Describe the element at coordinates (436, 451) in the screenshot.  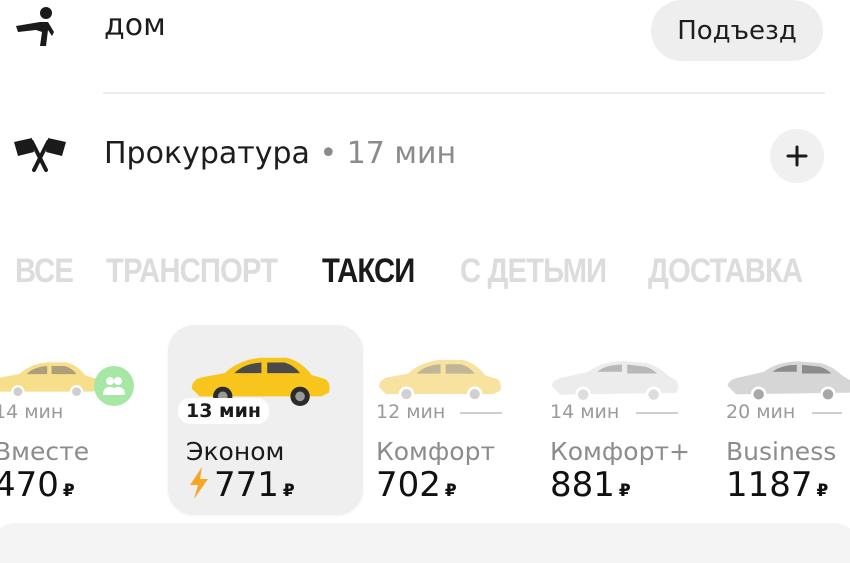
I see `tariff-name: Комфорт` at that location.